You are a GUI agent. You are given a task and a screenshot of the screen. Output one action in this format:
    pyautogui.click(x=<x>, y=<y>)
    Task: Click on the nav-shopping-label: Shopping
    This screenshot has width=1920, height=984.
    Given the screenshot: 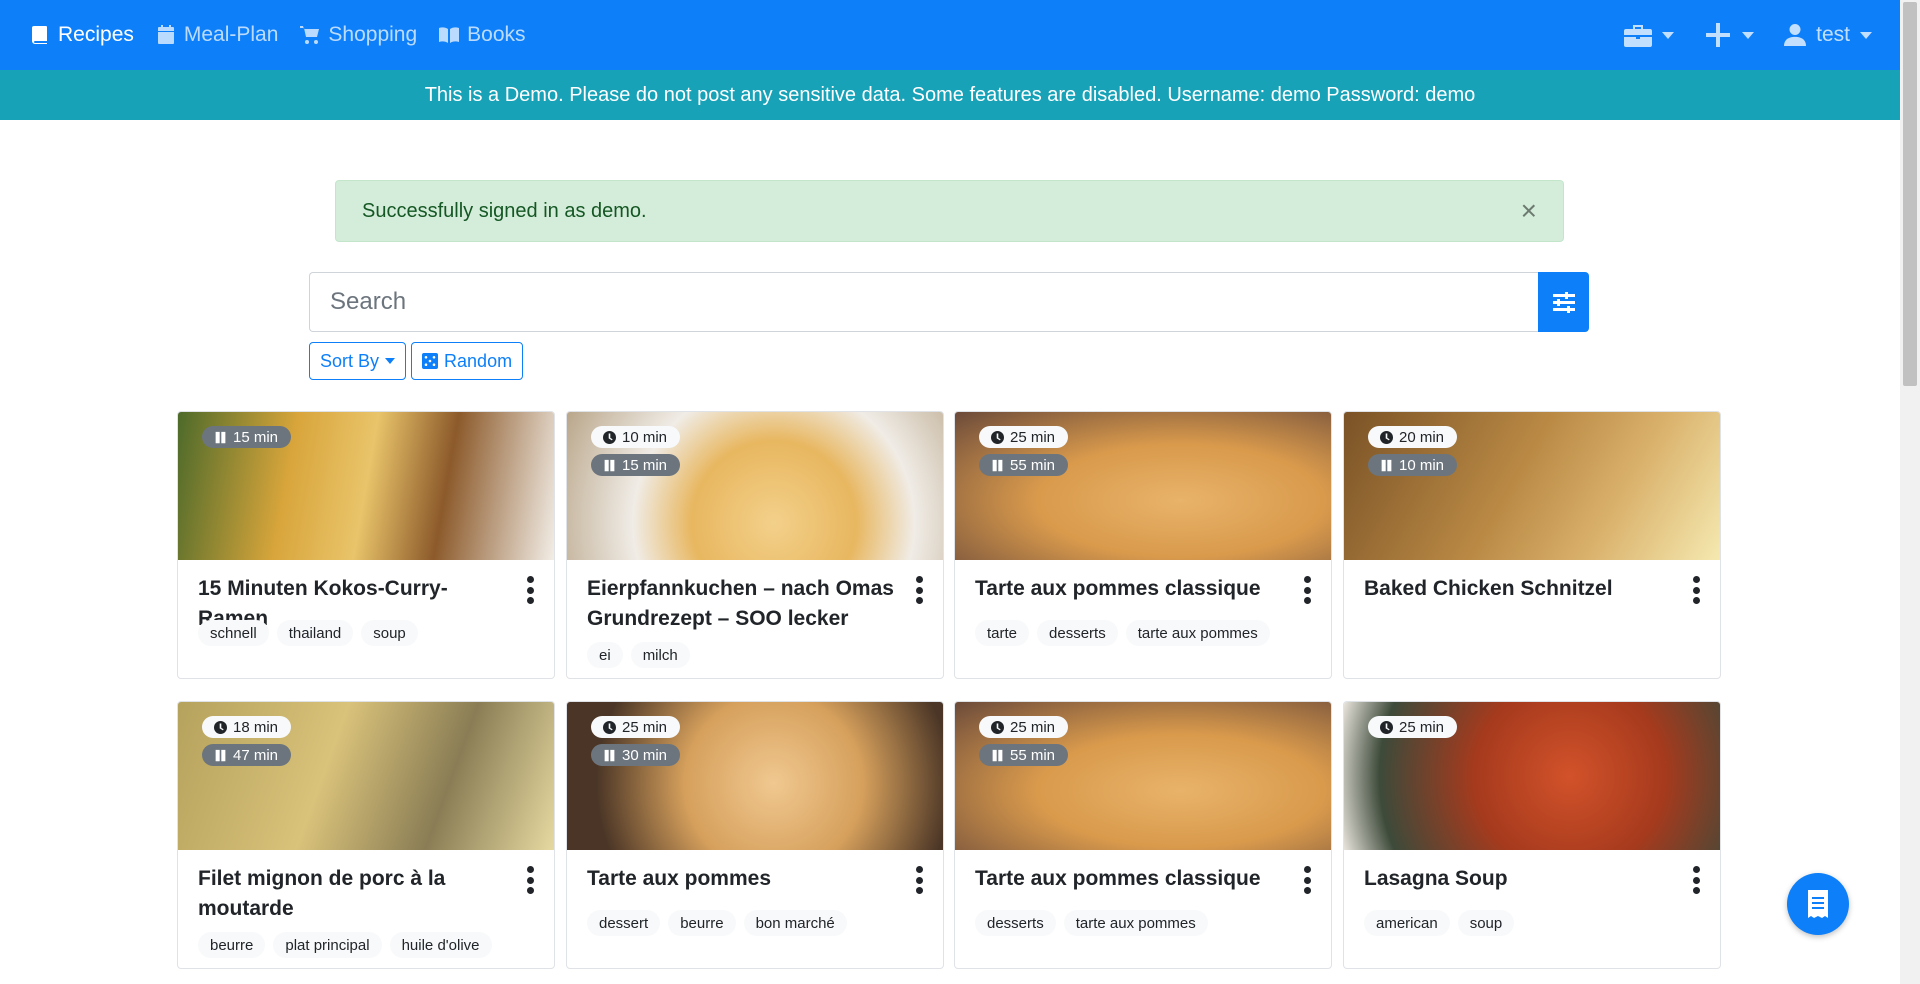 What is the action you would take?
    pyautogui.click(x=373, y=34)
    